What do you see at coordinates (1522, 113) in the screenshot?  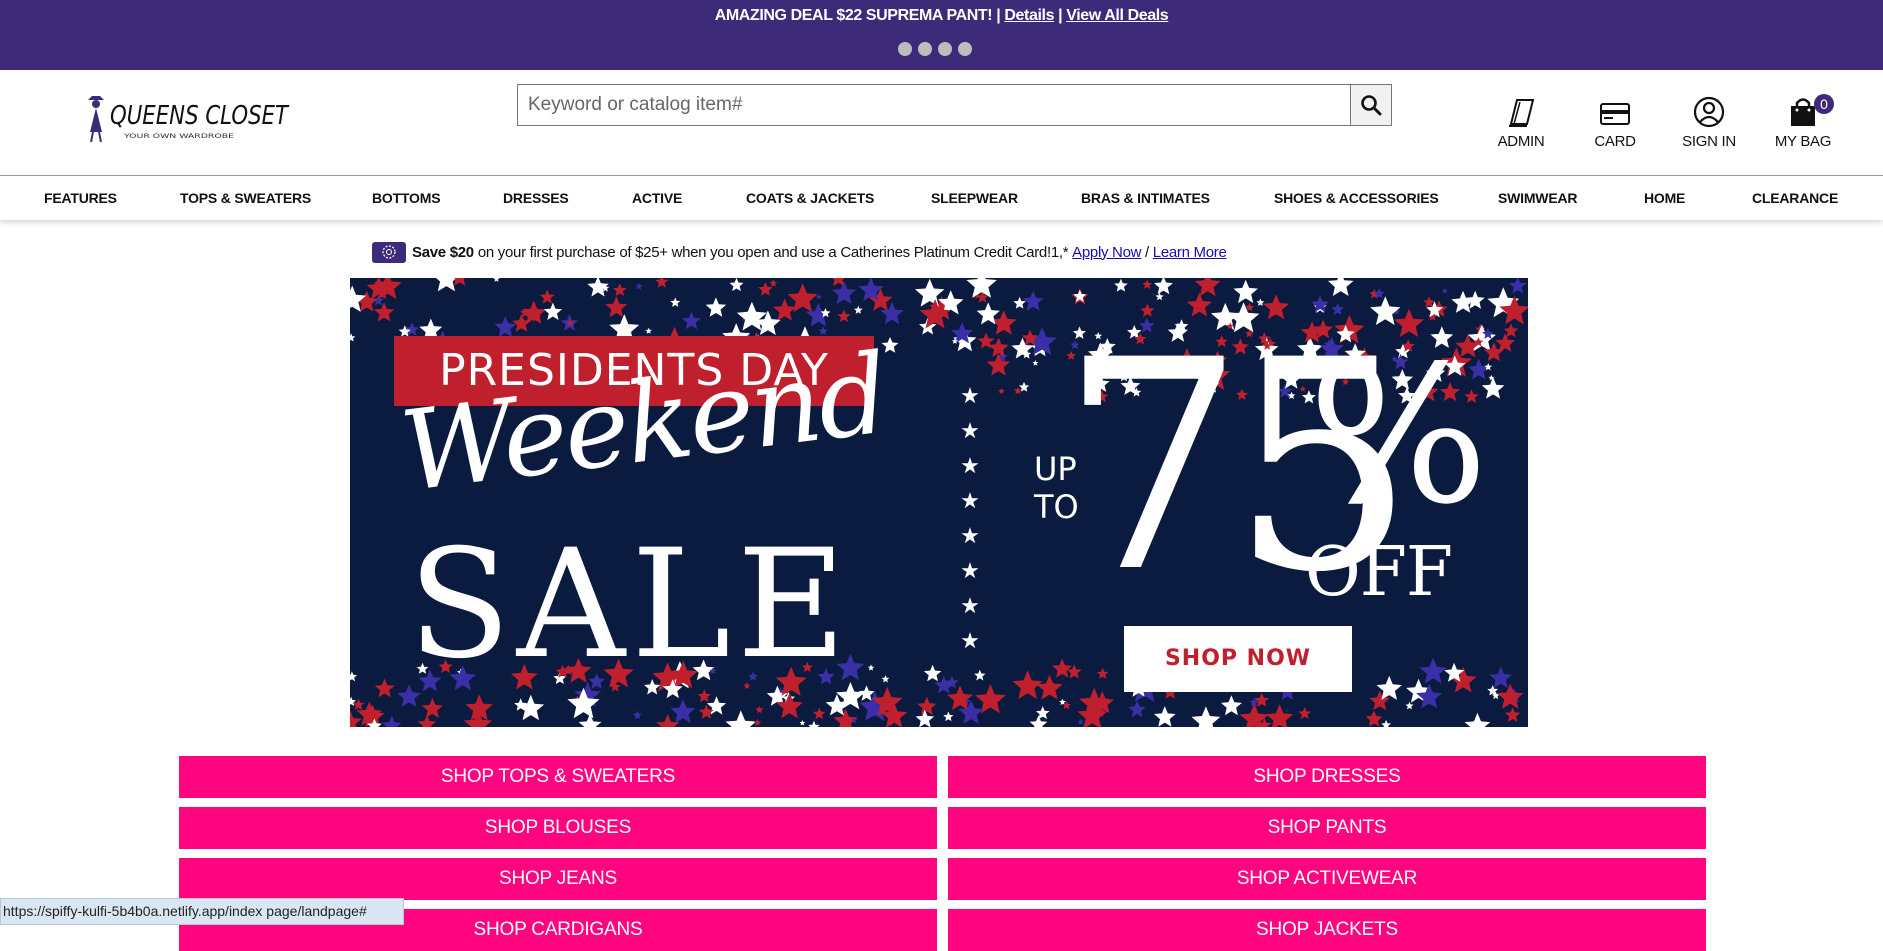 I see `admin-notebook-icon` at bounding box center [1522, 113].